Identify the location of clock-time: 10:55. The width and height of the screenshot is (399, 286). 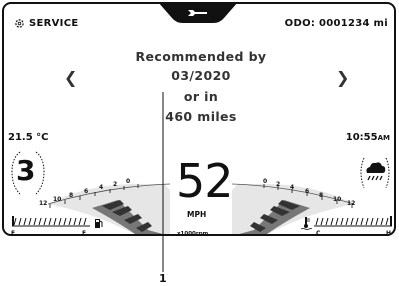
(361, 137).